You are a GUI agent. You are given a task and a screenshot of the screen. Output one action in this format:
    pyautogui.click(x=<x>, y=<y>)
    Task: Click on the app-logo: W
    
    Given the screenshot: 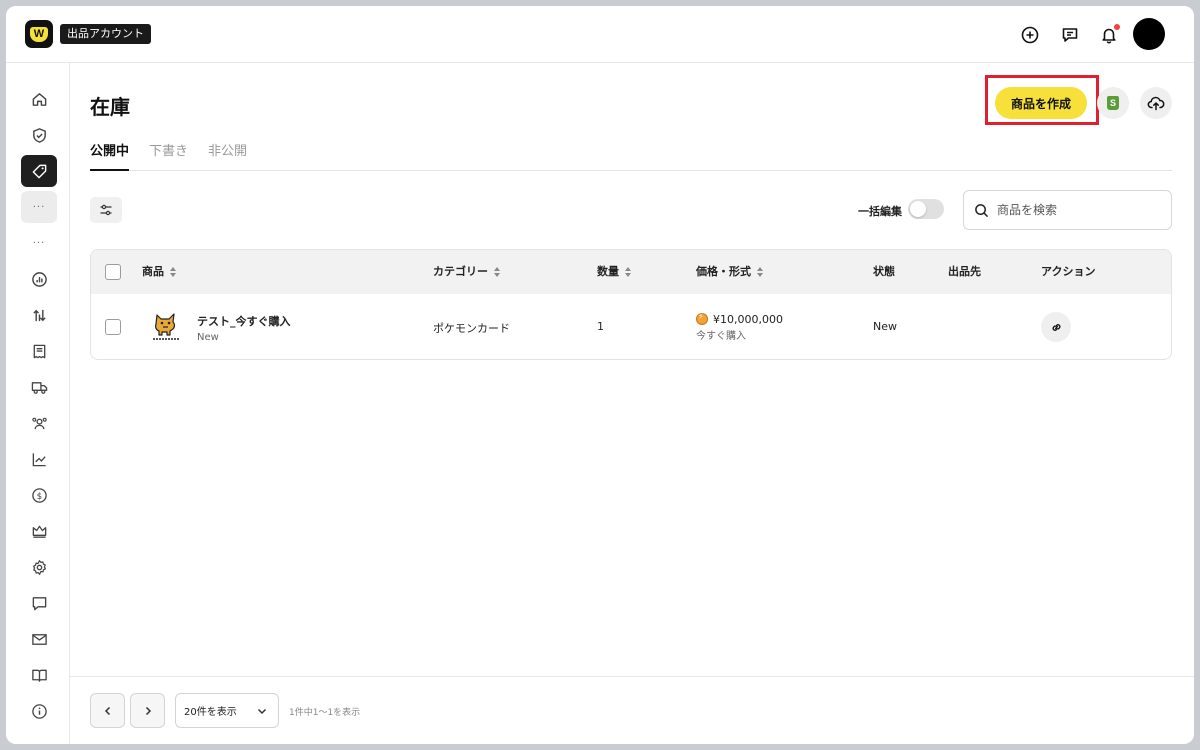 What is the action you would take?
    pyautogui.click(x=39, y=34)
    